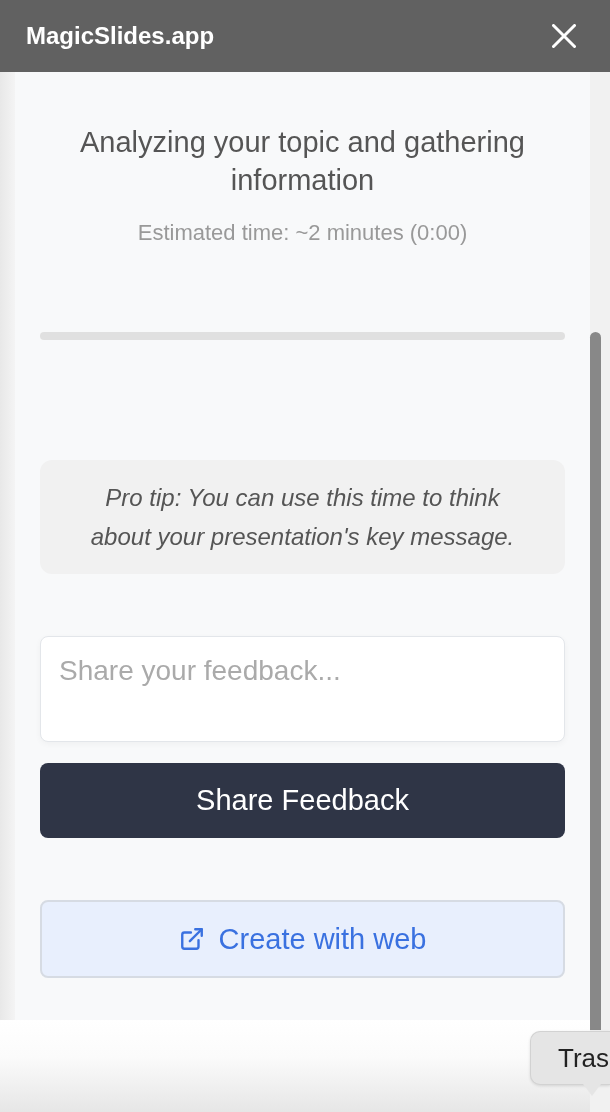 The image size is (610, 1112). What do you see at coordinates (302, 233) in the screenshot?
I see `estimated-time: Estimated time: ~2 minutes (0:00)` at bounding box center [302, 233].